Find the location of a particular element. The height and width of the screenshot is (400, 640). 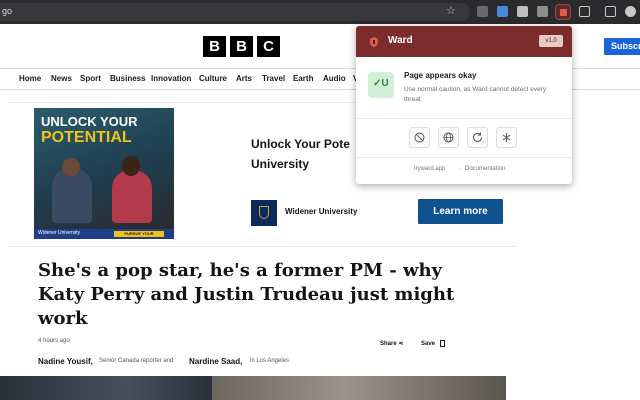

ad-image-footer-button: PURSUE YOUR PROGRAM is located at coordinates (139, 235).